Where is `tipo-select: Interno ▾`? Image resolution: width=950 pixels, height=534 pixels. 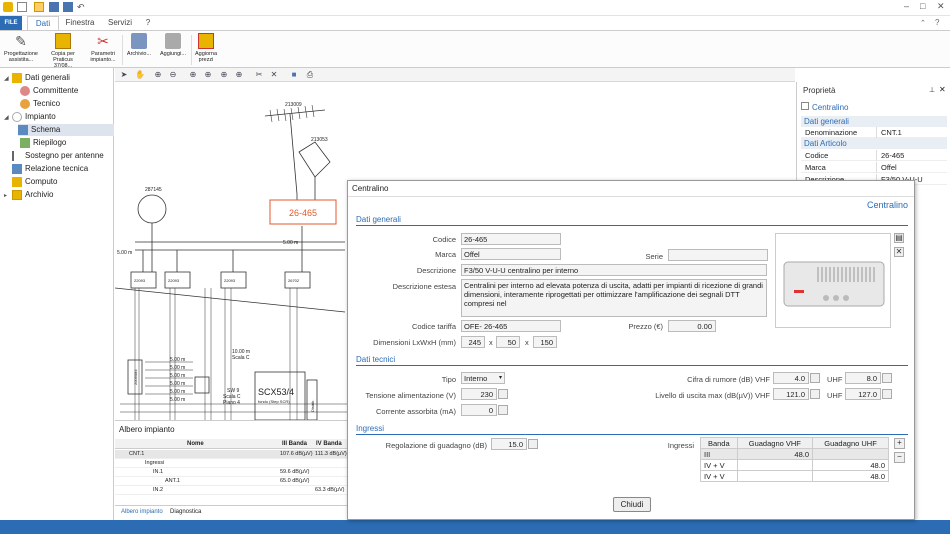 tipo-select: Interno ▾ is located at coordinates (483, 378).